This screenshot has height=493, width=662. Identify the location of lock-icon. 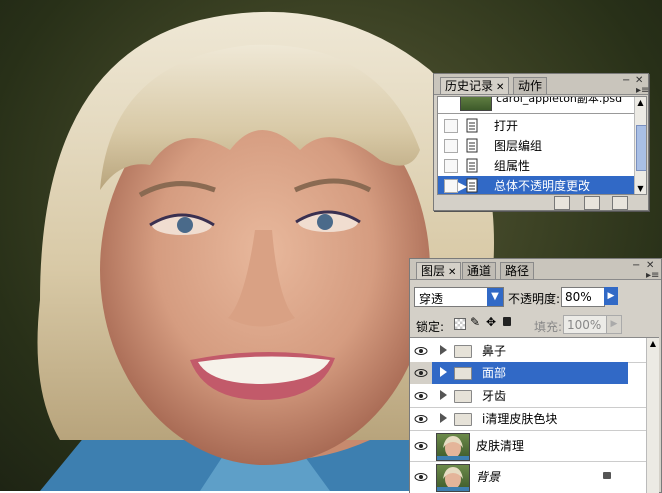
(607, 475).